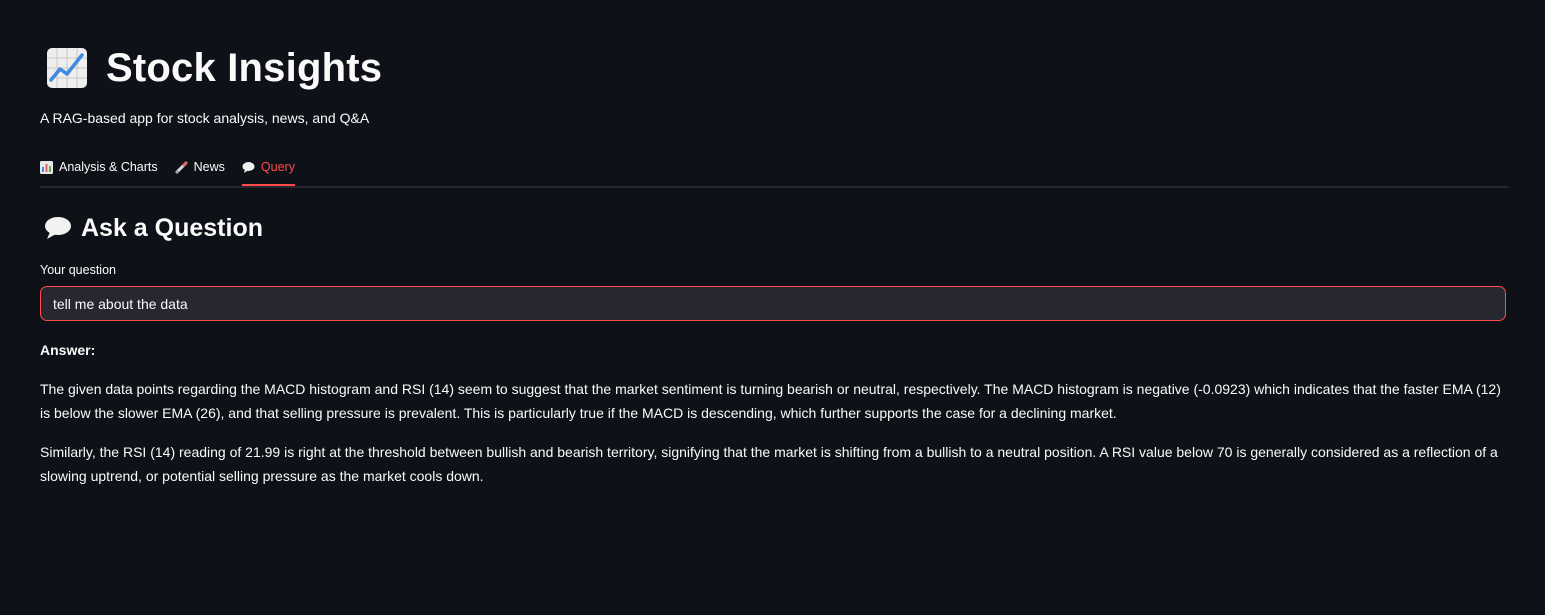 This screenshot has height=615, width=1545. I want to click on tab-news: News, so click(200, 167).